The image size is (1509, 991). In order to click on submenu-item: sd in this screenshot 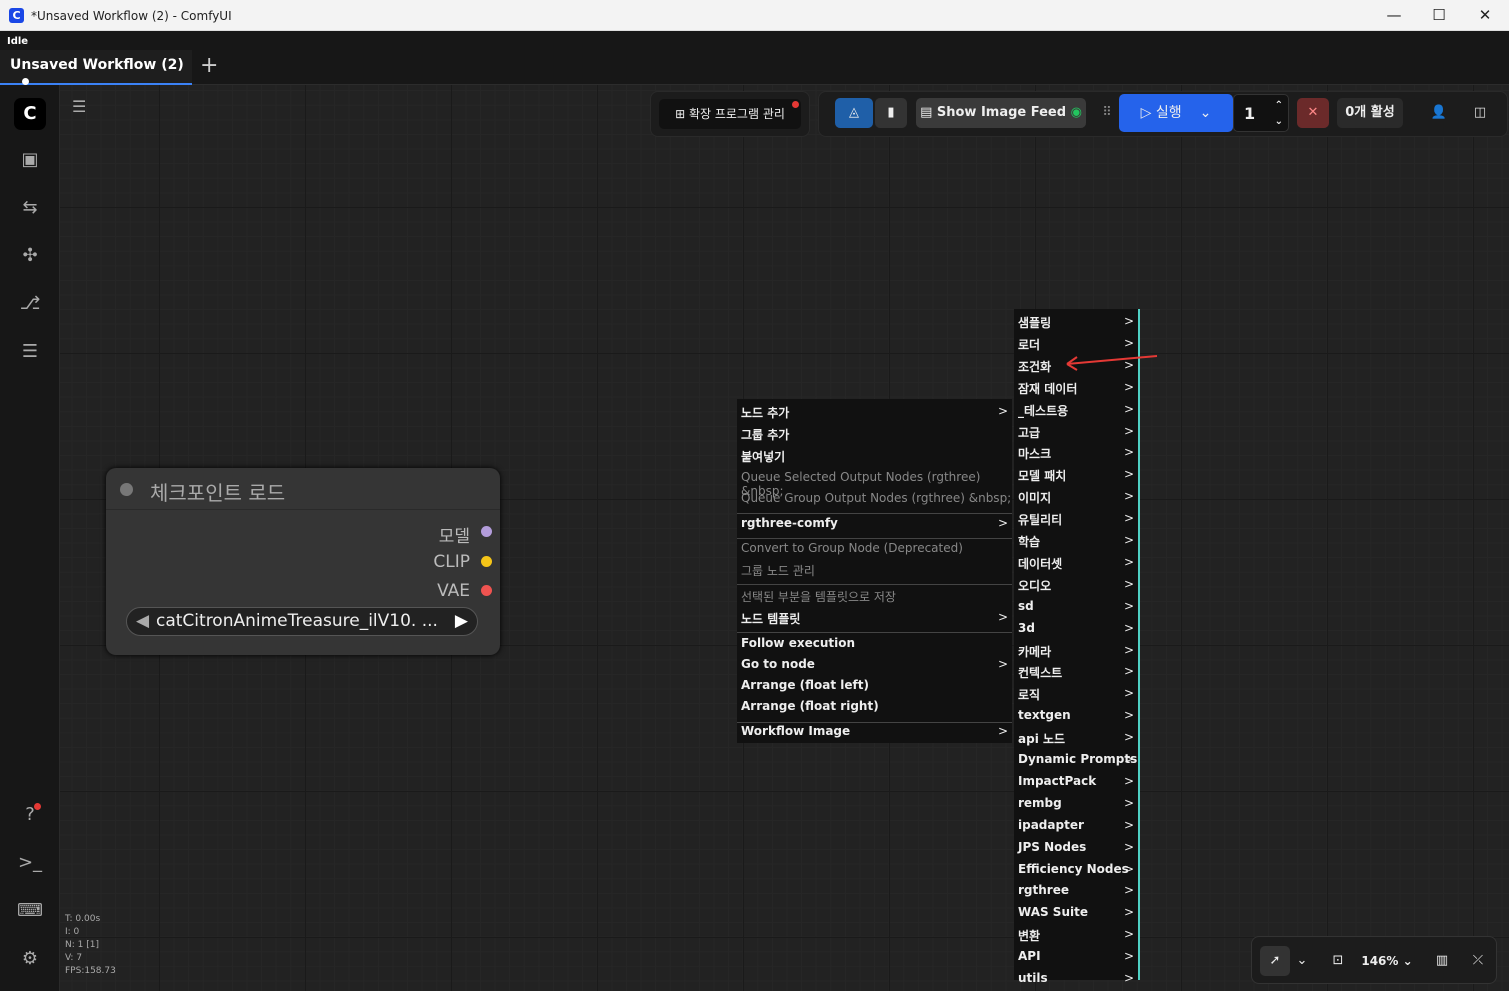, I will do `click(1026, 606)`.